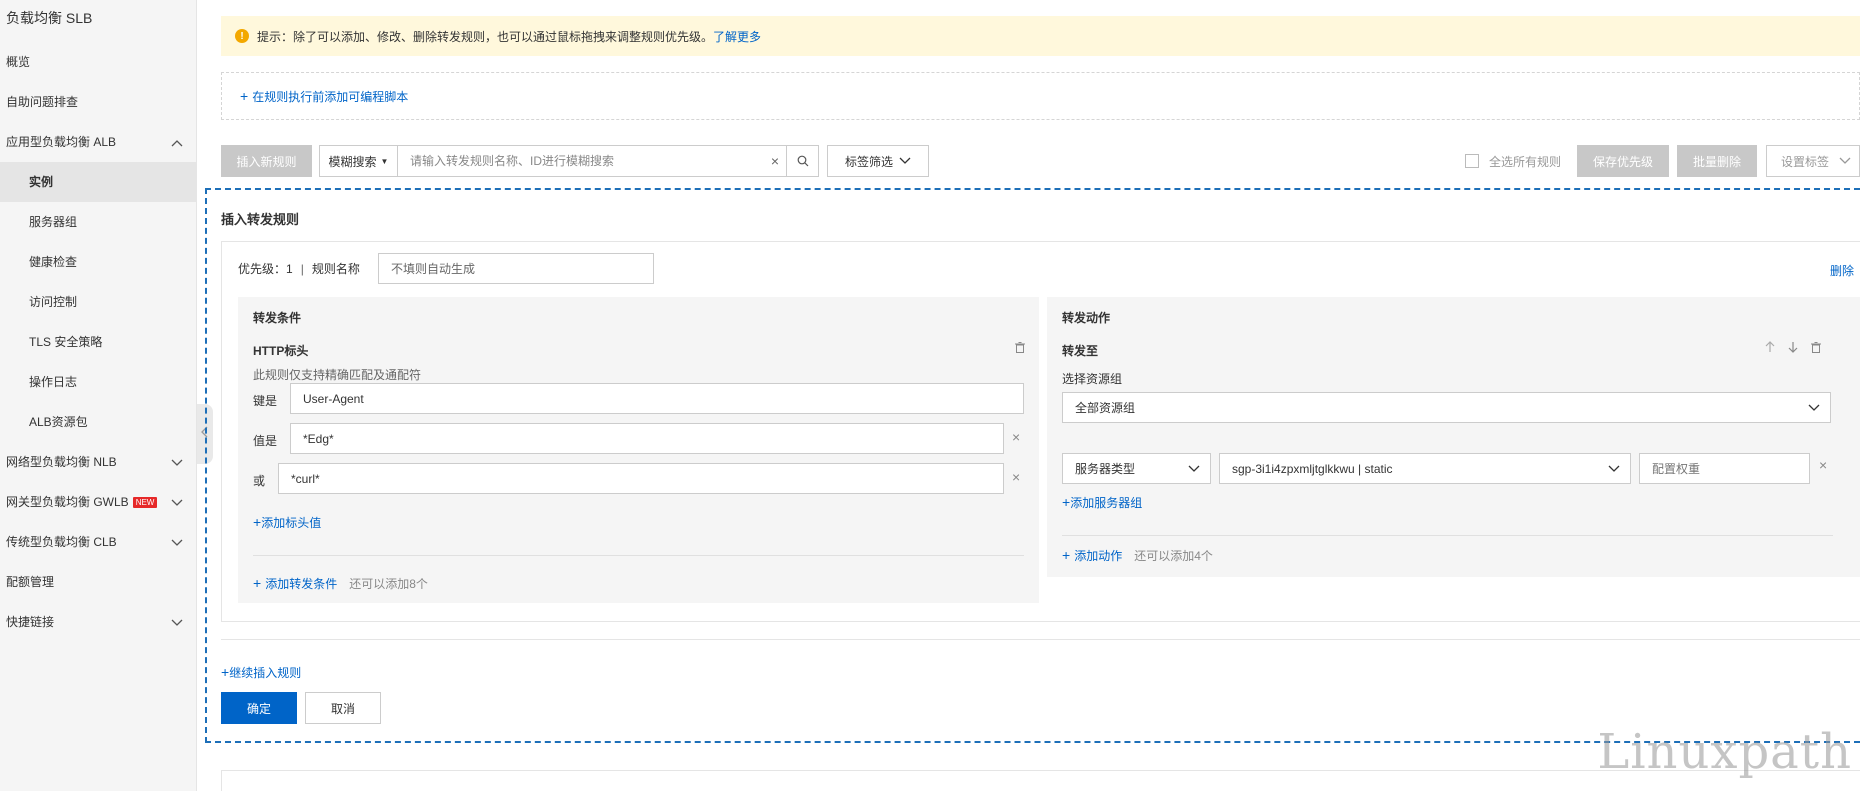  Describe the element at coordinates (291, 523) in the screenshot. I see `add-header-value-label: 添加标头值` at that location.